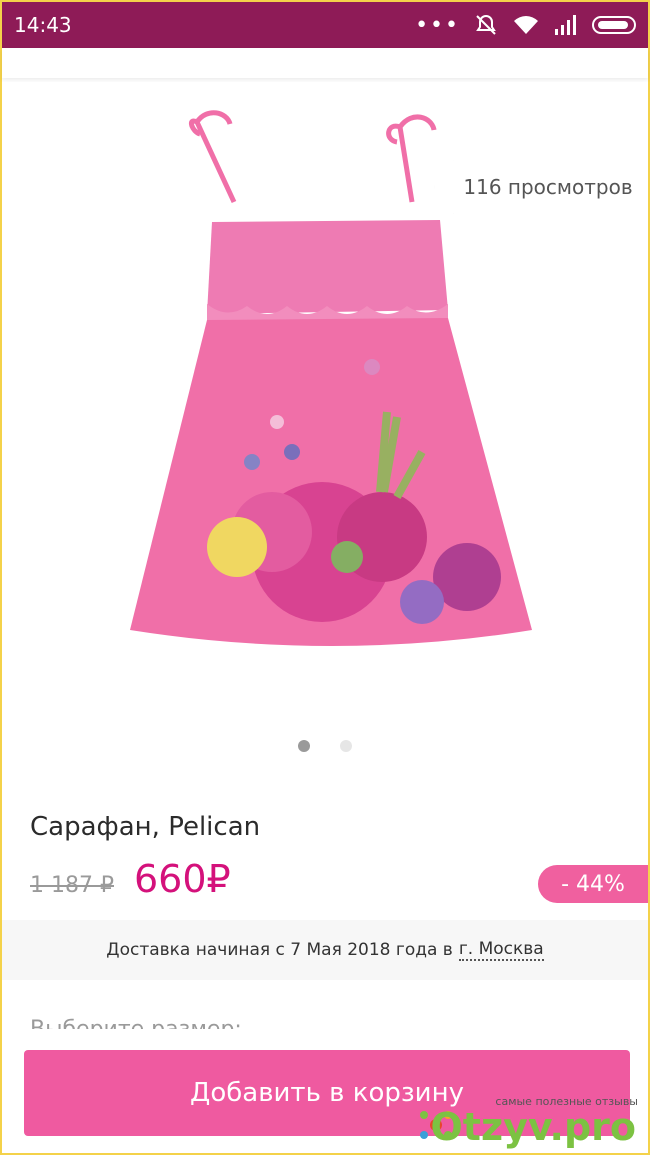  Describe the element at coordinates (72, 885) in the screenshot. I see `old-price: 1 187 ₽` at that location.